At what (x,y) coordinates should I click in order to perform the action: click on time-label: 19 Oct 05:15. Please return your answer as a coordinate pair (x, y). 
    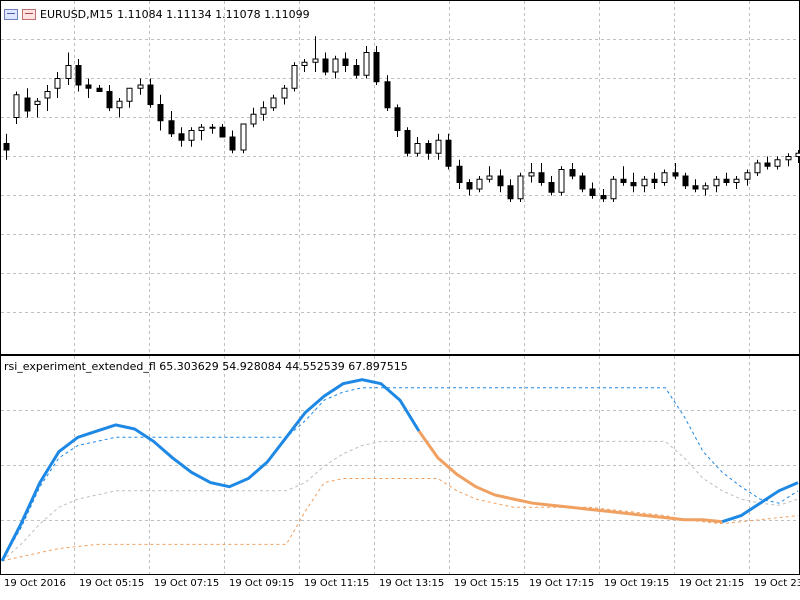
    Looking at the image, I should click on (112, 583).